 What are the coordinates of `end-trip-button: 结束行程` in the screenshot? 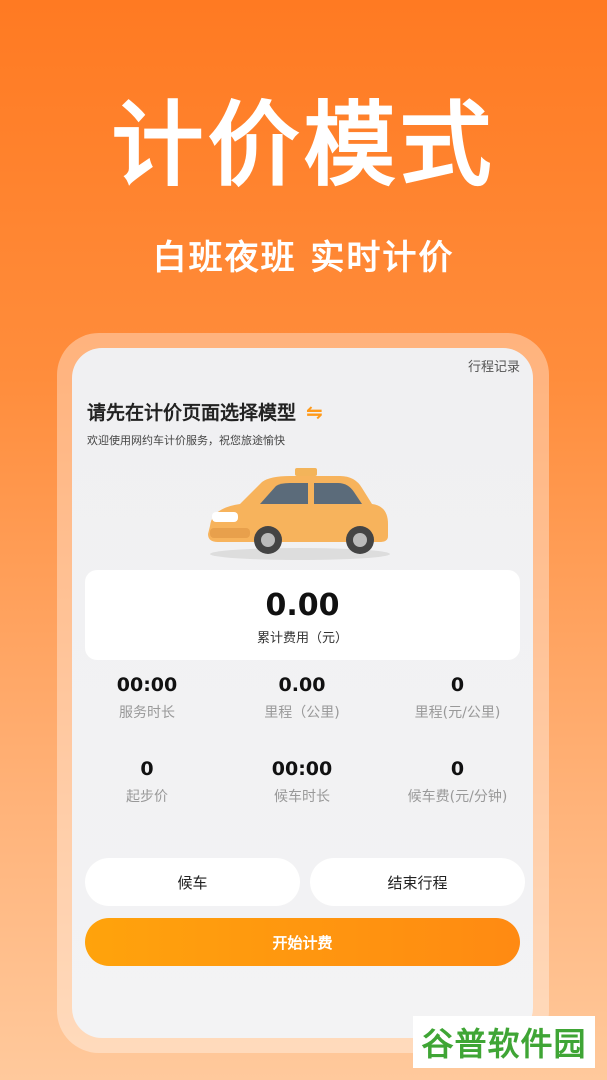 It's located at (417, 882).